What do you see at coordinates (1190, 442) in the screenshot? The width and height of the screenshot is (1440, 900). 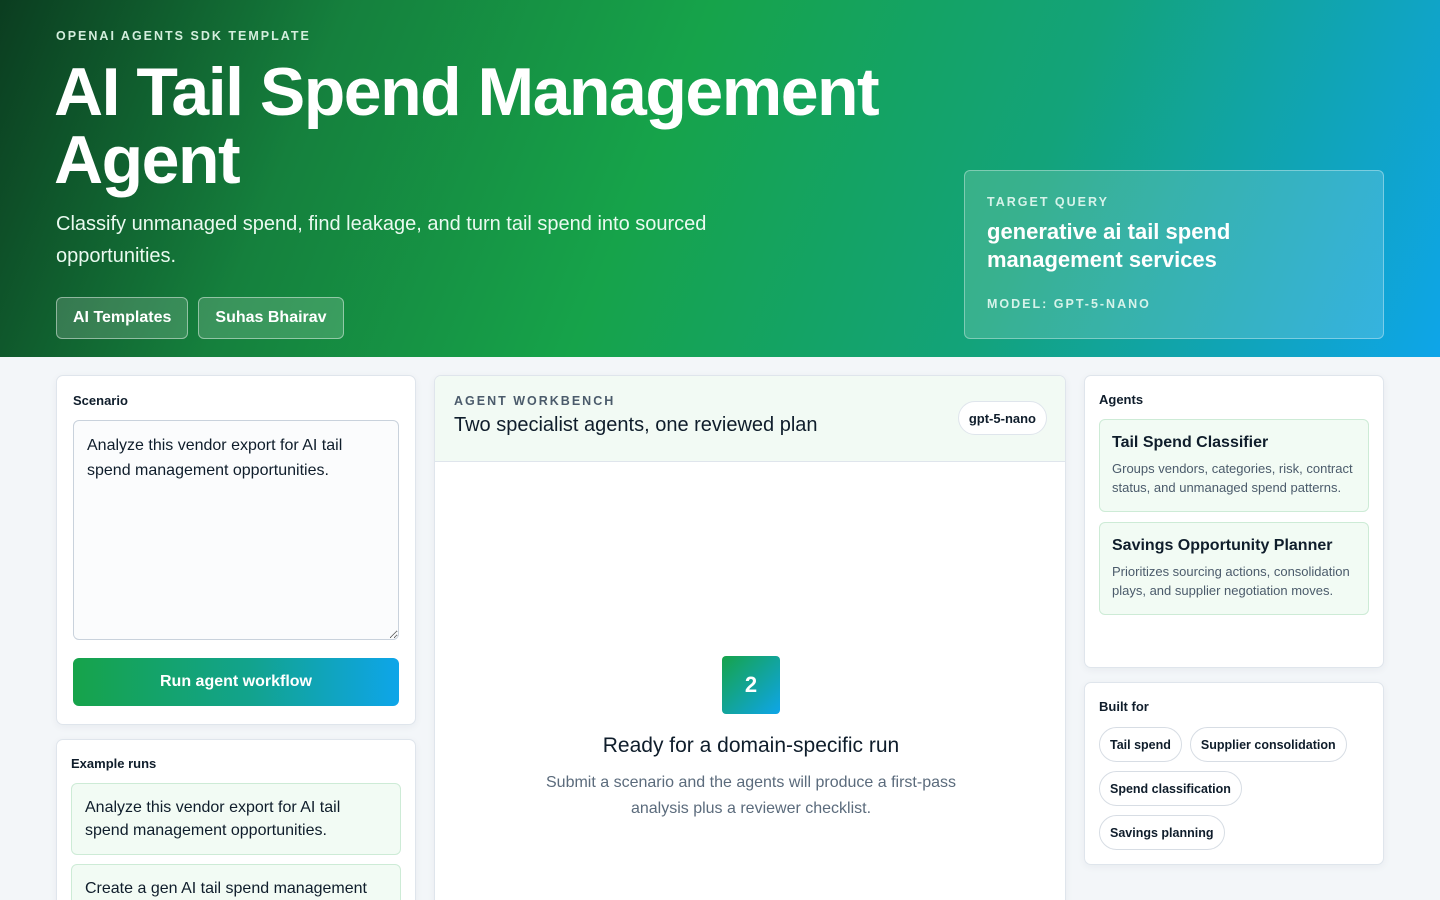 I see `agent-name: Tail Spend Classifier` at bounding box center [1190, 442].